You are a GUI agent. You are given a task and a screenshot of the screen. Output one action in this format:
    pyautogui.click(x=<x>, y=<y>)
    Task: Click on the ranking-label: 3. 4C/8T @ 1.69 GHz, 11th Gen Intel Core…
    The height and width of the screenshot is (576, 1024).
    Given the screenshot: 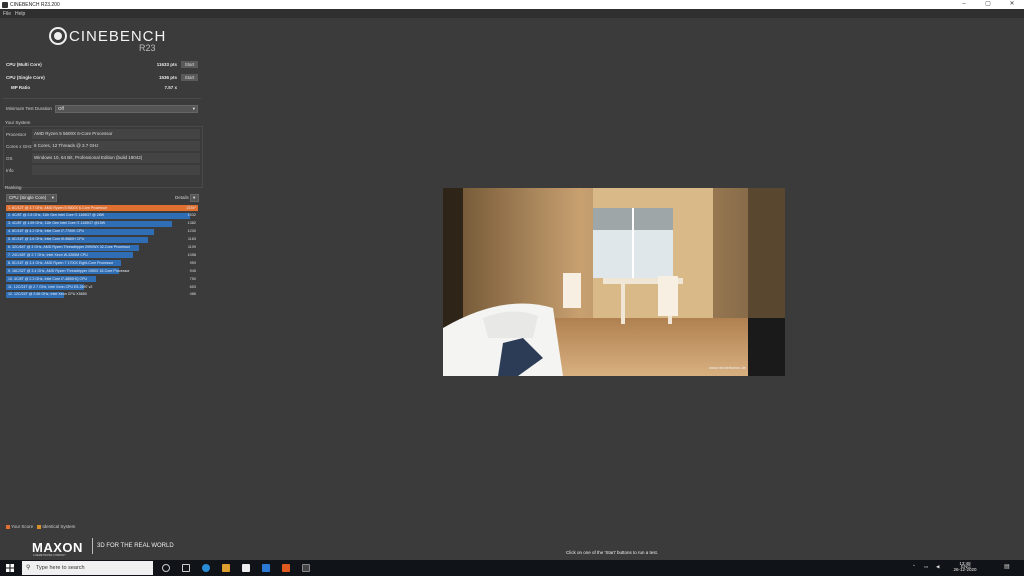 What is the action you would take?
    pyautogui.click(x=57, y=223)
    